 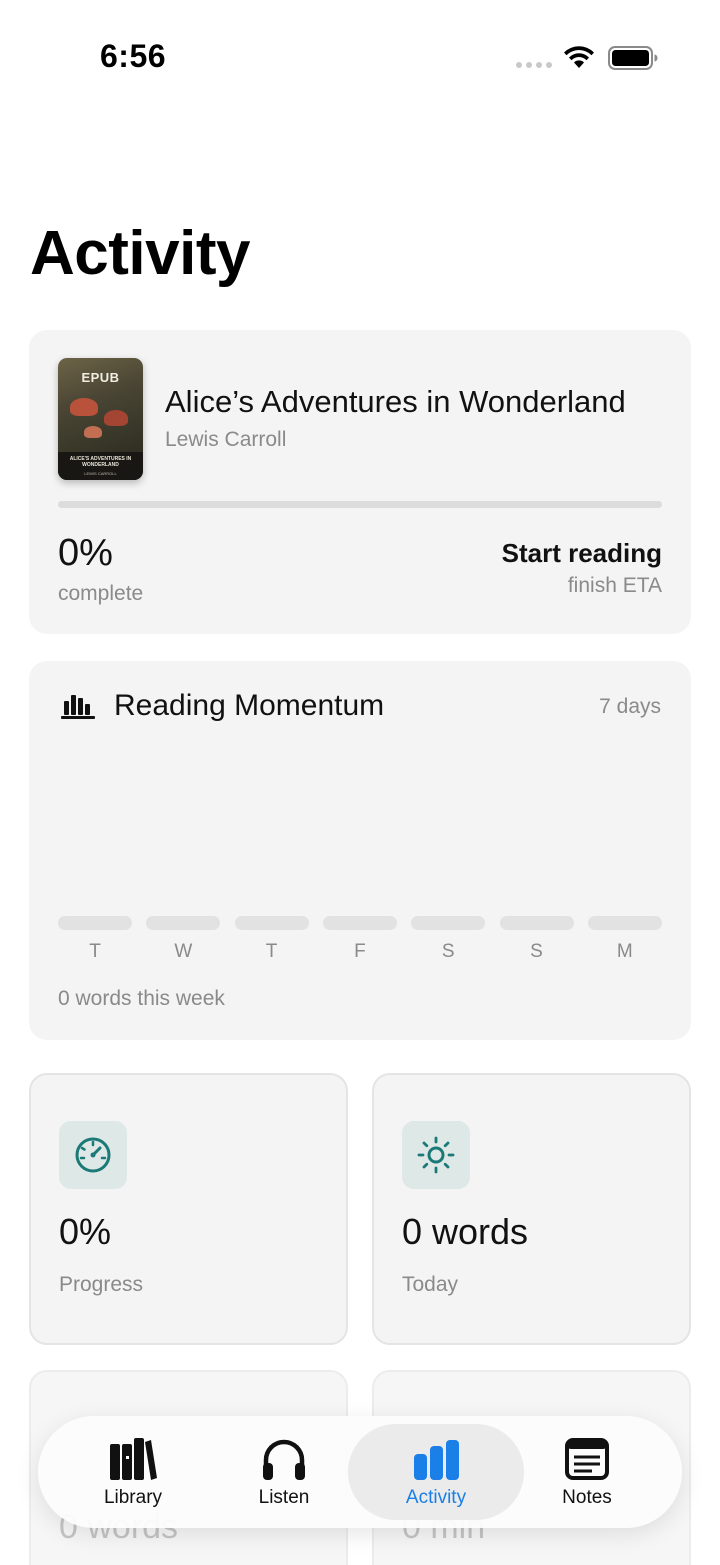 I want to click on sun-icon, so click(x=436, y=1155).